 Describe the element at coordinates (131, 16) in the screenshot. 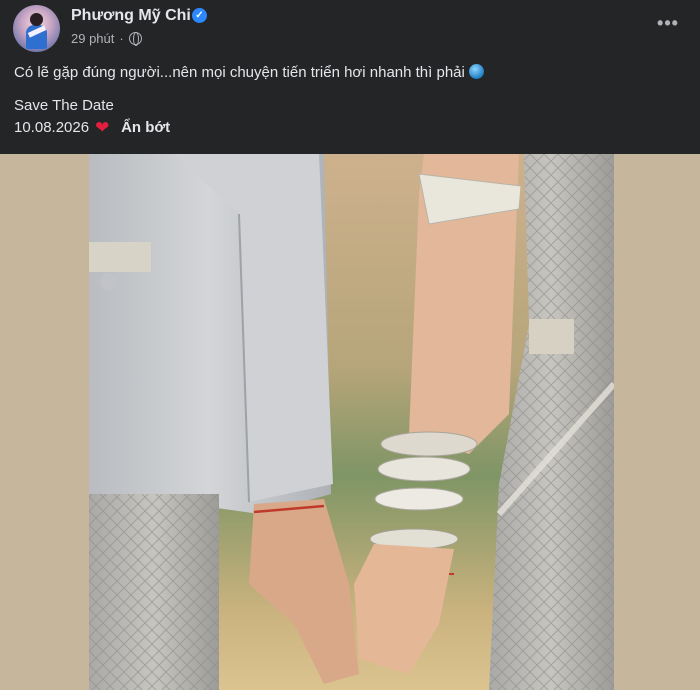

I see `author-name: Phương Mỹ Chi` at that location.